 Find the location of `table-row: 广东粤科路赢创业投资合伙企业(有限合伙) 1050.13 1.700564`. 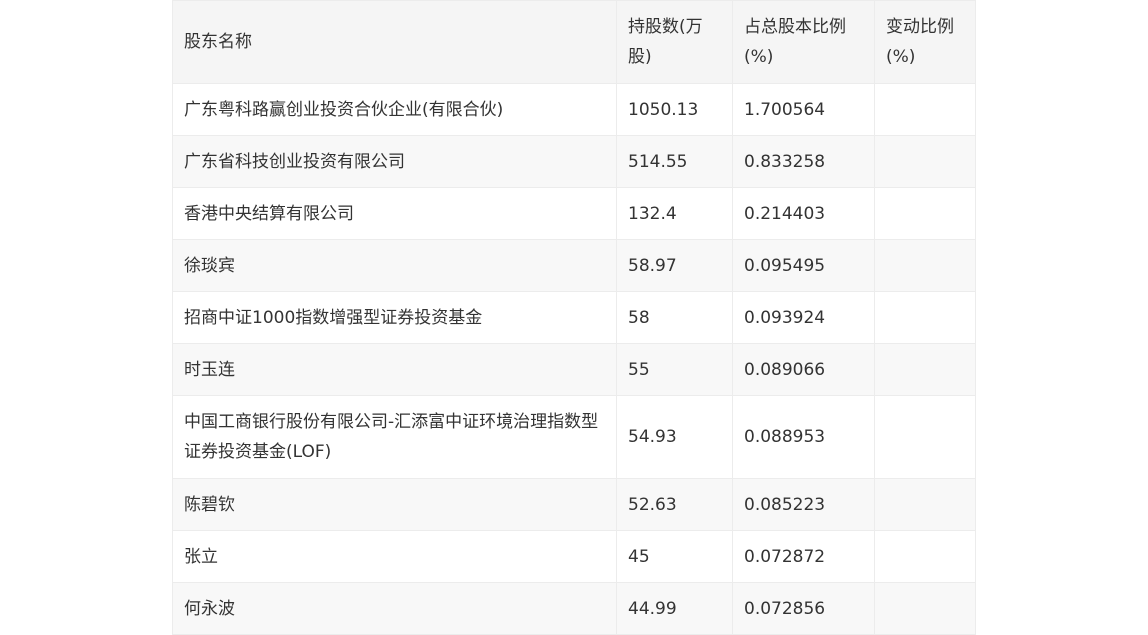

table-row: 广东粤科路赢创业投资合伙企业(有限合伙) 1050.13 1.700564 is located at coordinates (574, 109).